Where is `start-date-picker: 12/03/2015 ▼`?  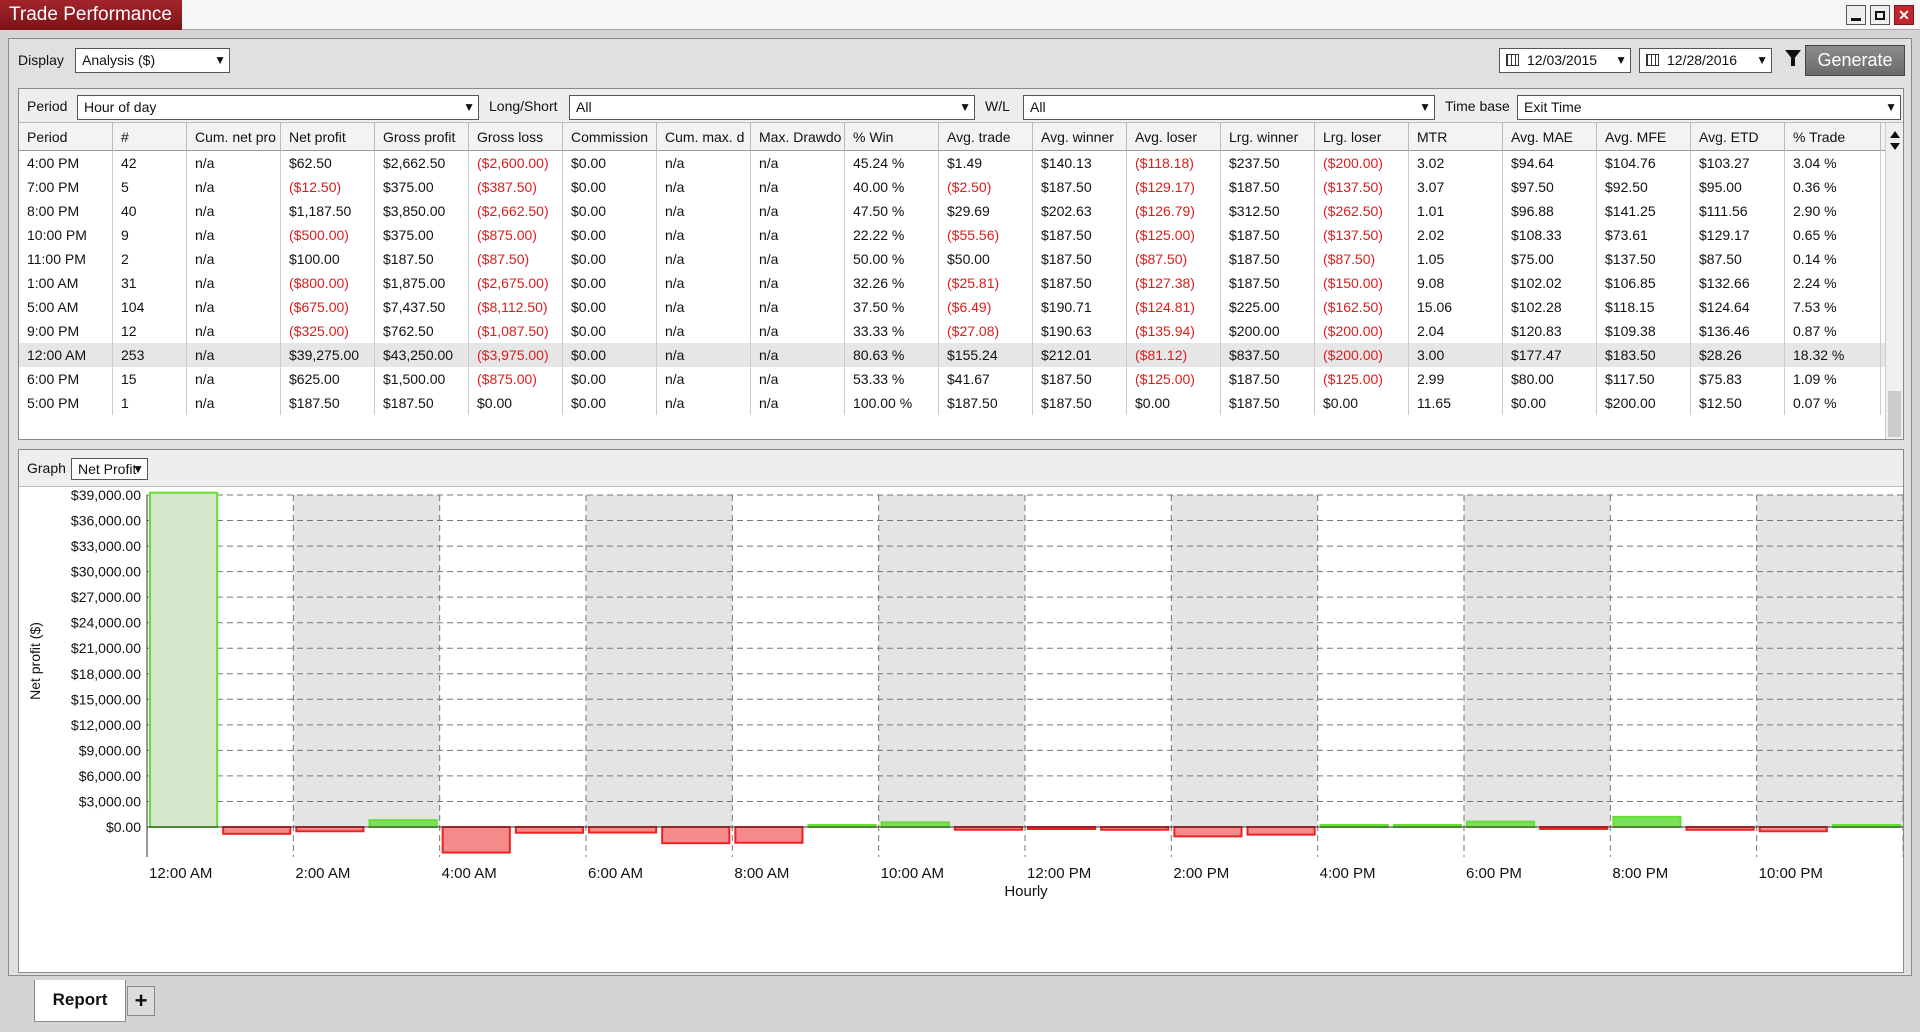
start-date-picker: 12/03/2015 ▼ is located at coordinates (1565, 60).